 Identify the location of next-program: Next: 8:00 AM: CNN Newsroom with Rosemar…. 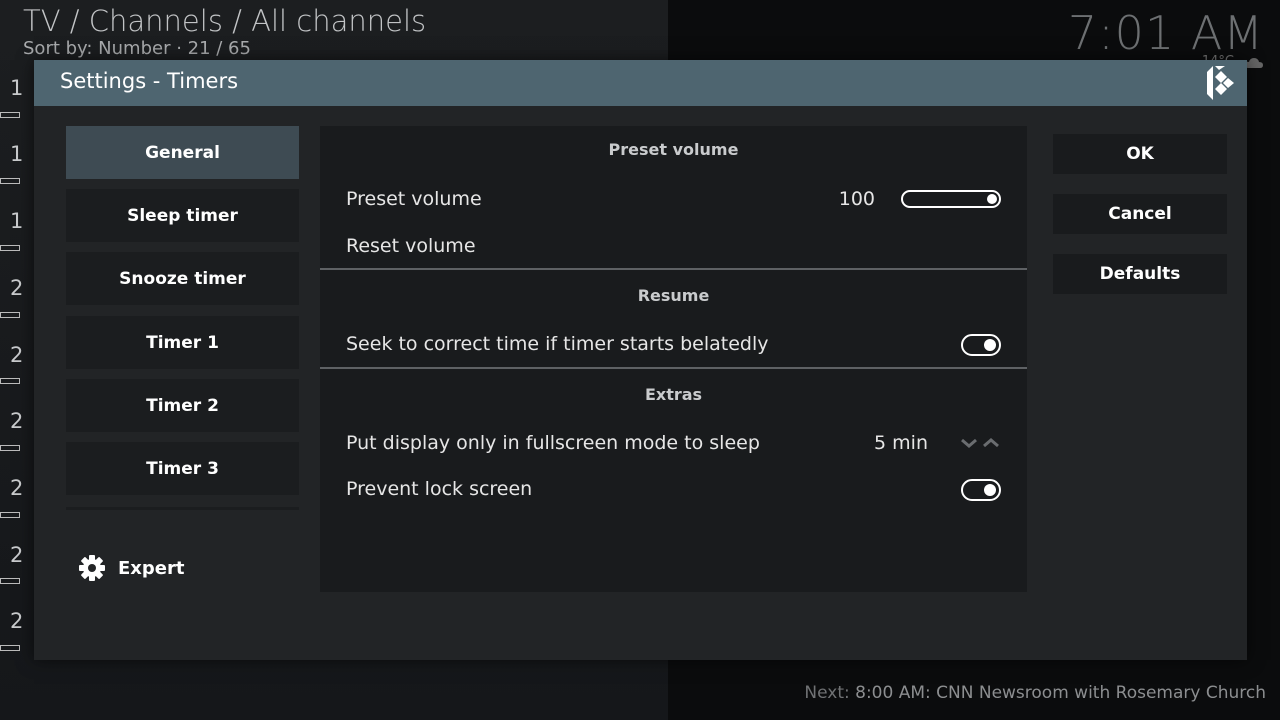
(1035, 693).